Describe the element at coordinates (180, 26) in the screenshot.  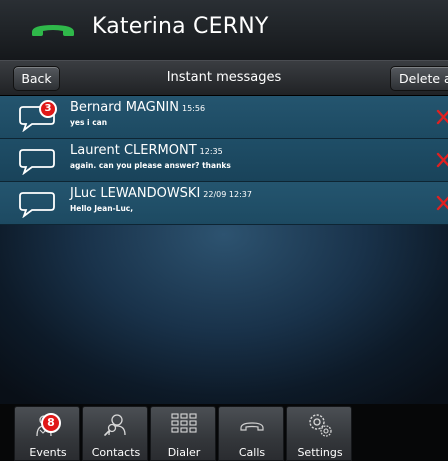
I see `contact-name: Katerina CERNY` at that location.